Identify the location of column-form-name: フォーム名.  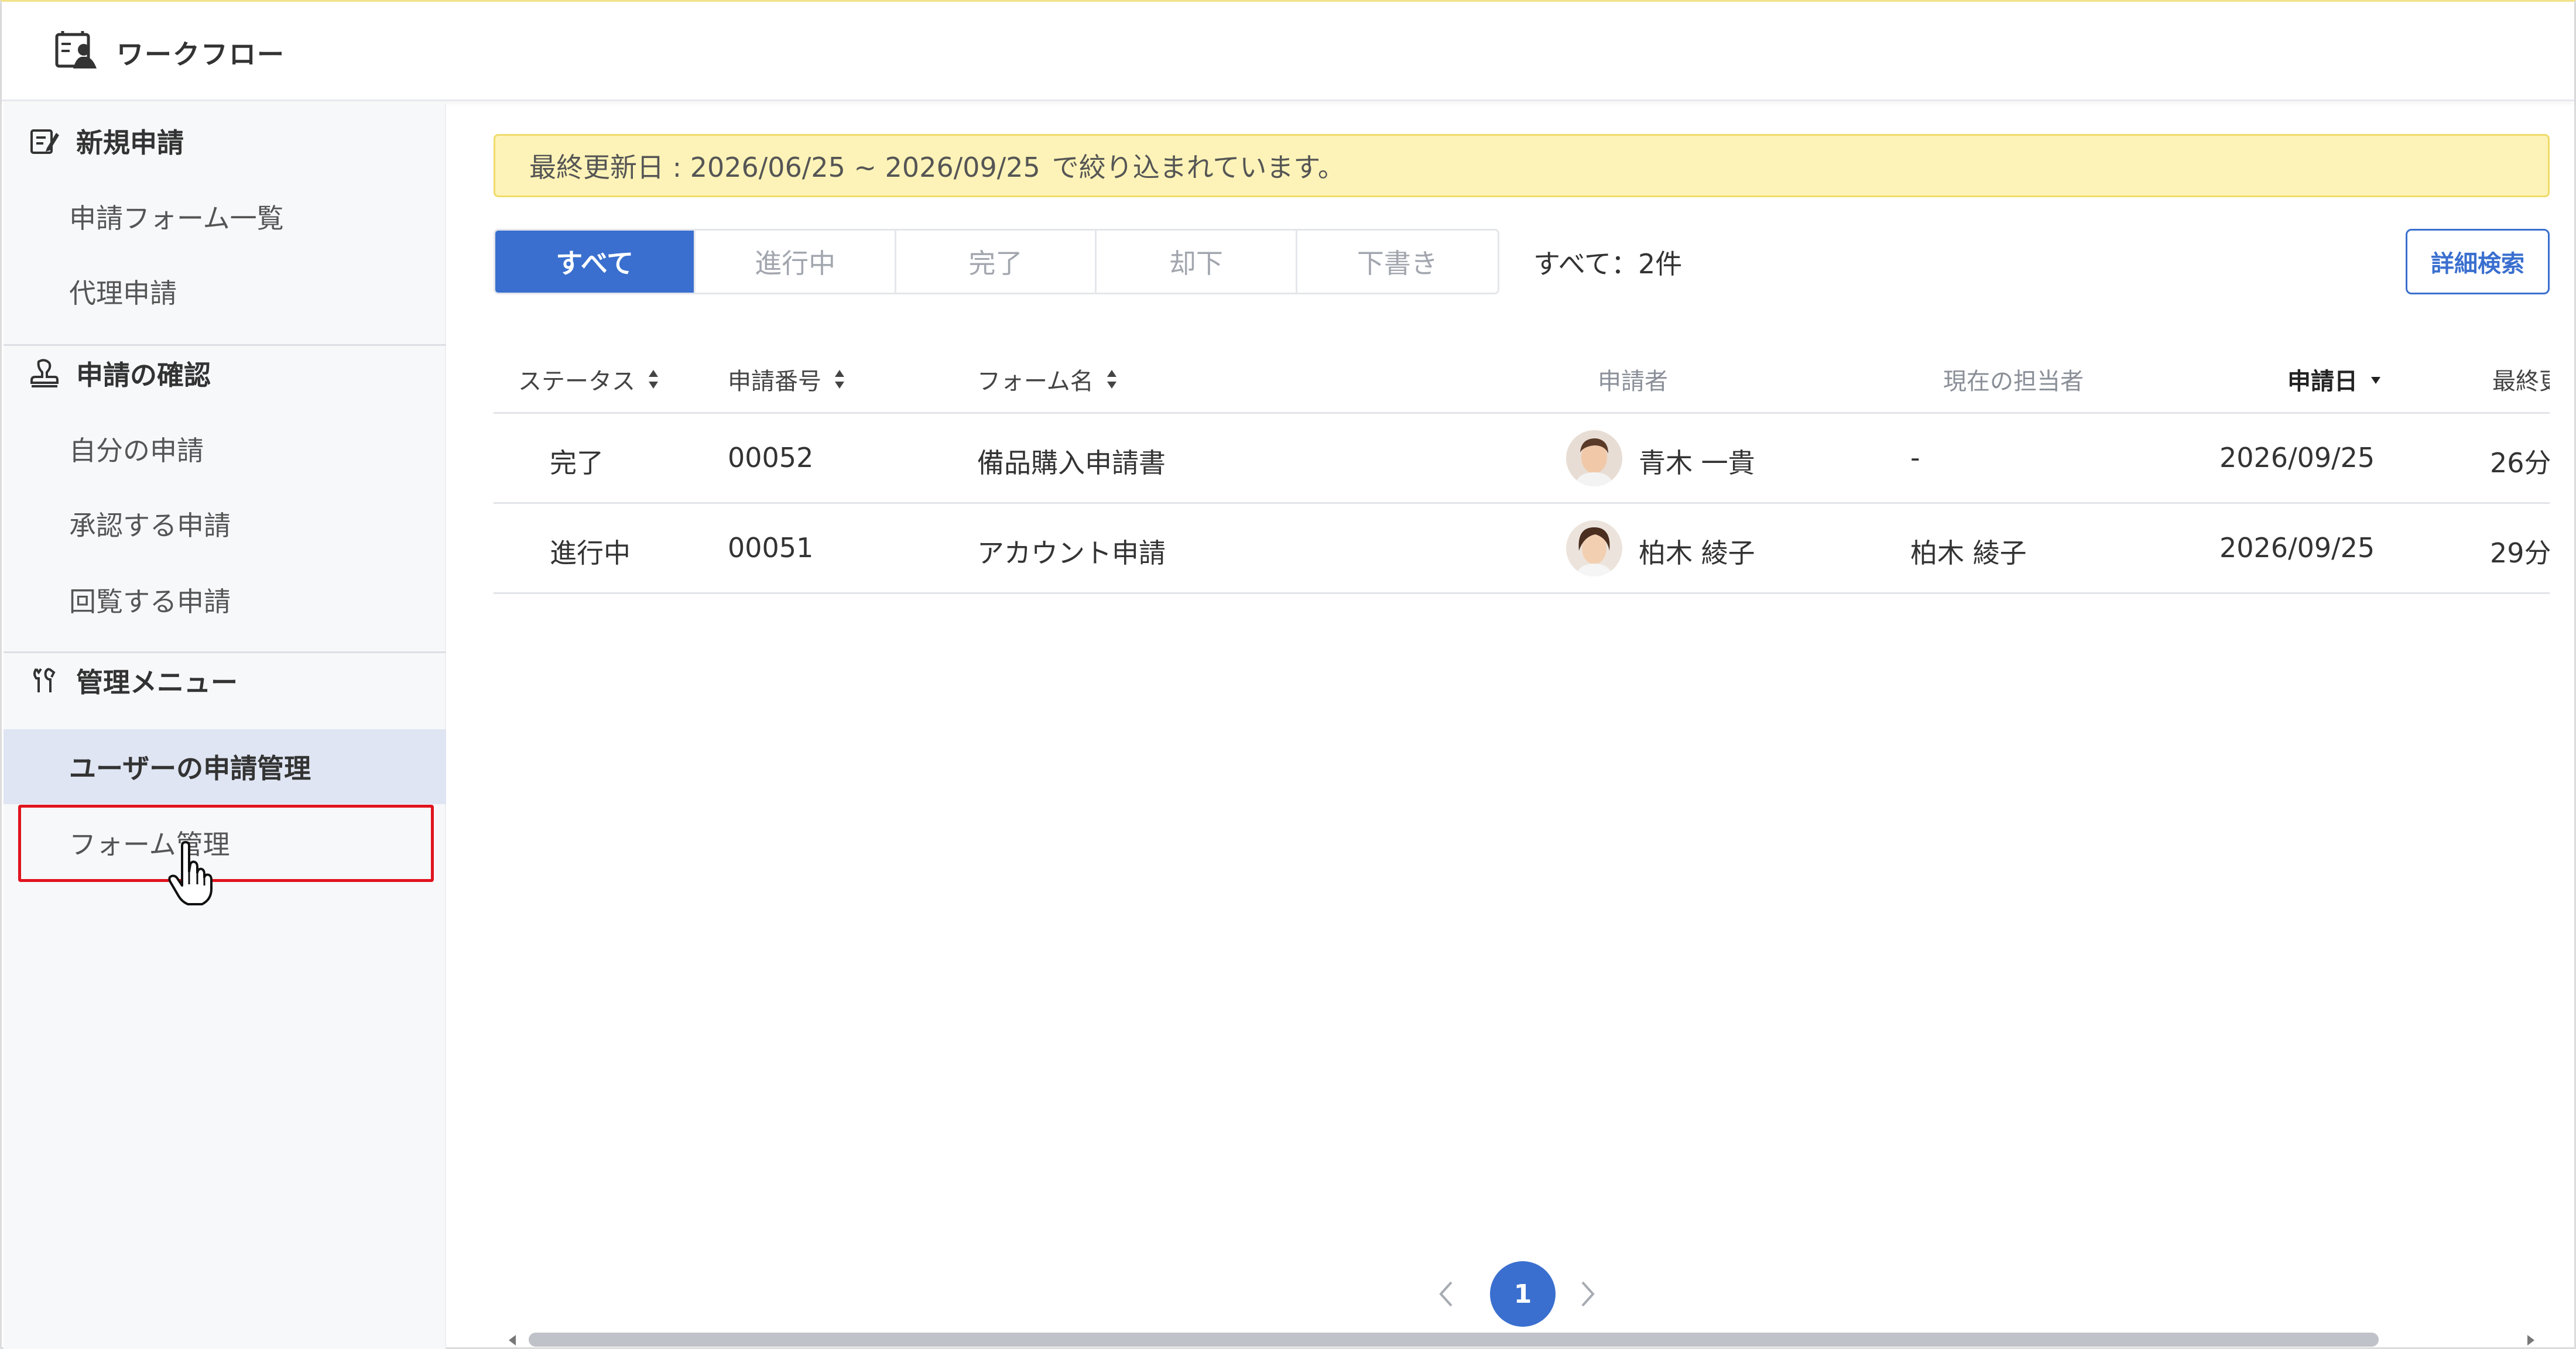
(1047, 379).